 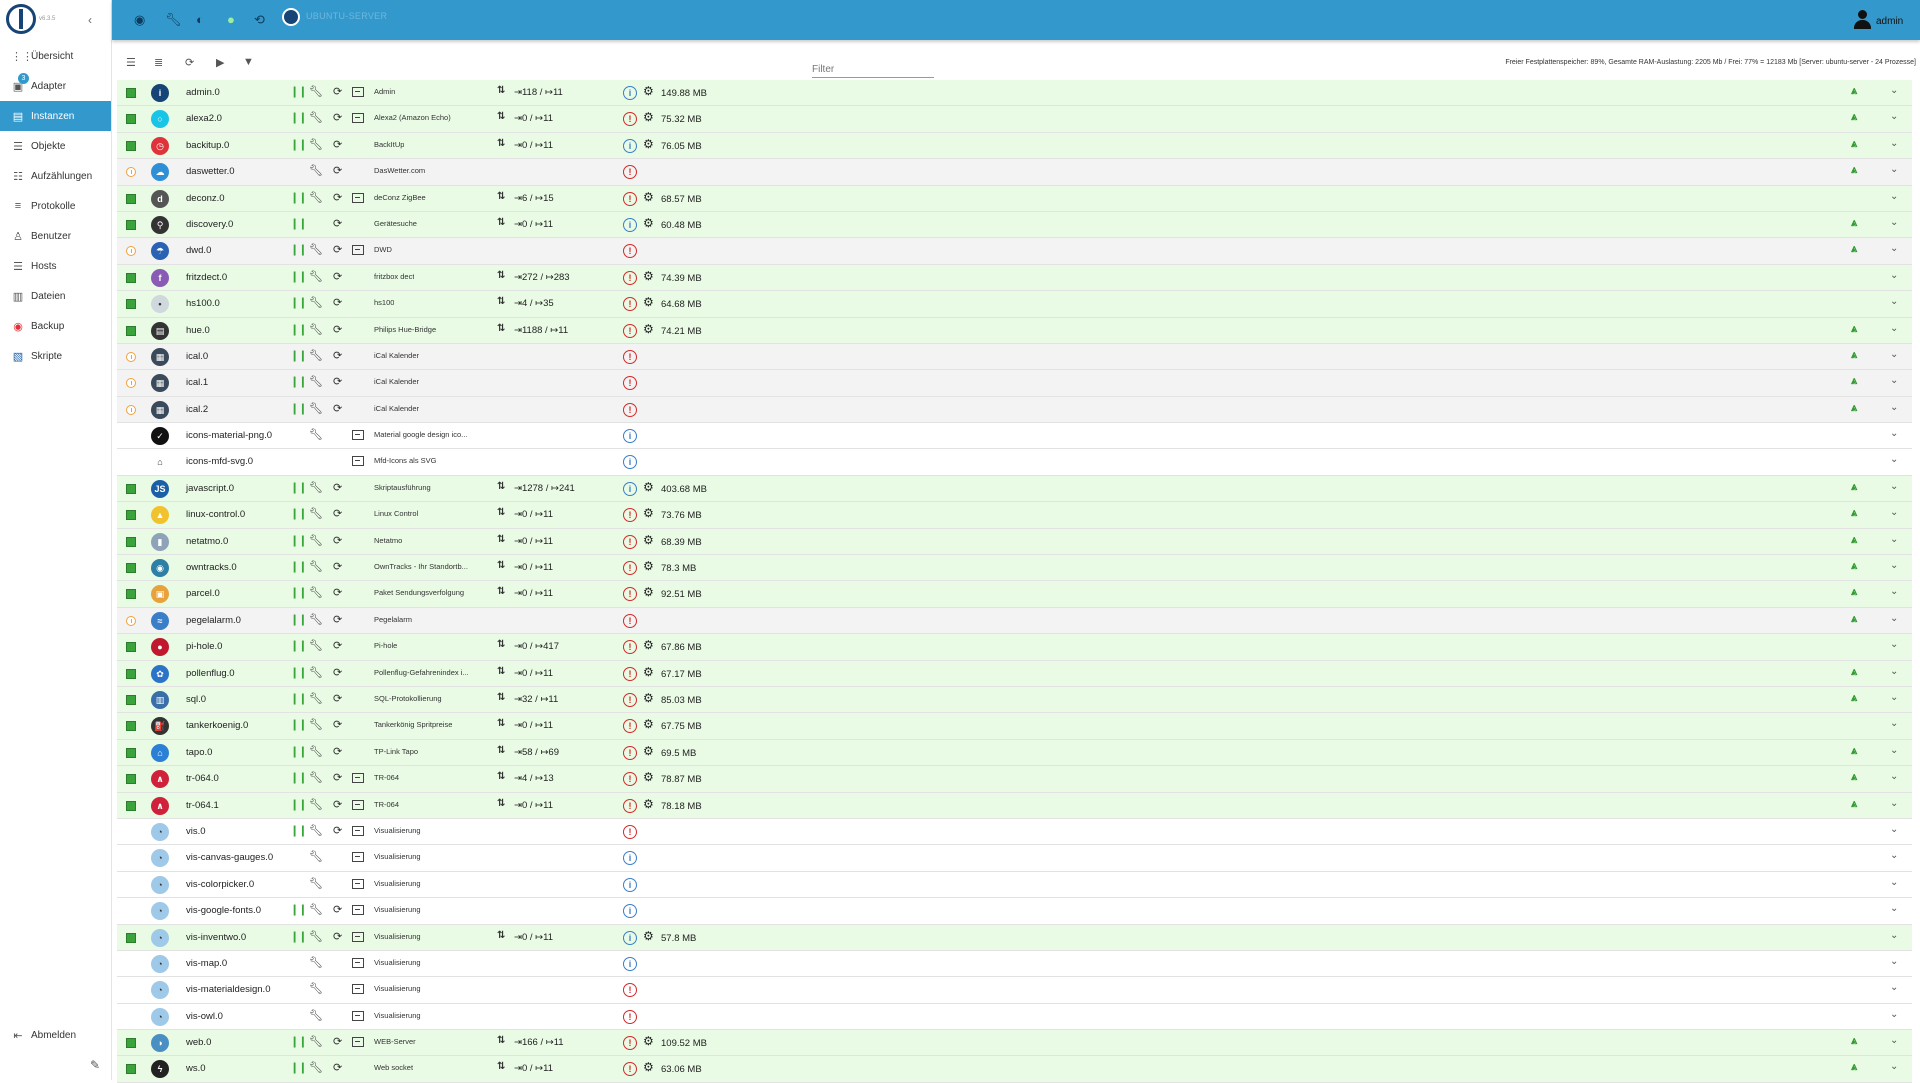 I want to click on play-icon: ▶, so click(x=220, y=62).